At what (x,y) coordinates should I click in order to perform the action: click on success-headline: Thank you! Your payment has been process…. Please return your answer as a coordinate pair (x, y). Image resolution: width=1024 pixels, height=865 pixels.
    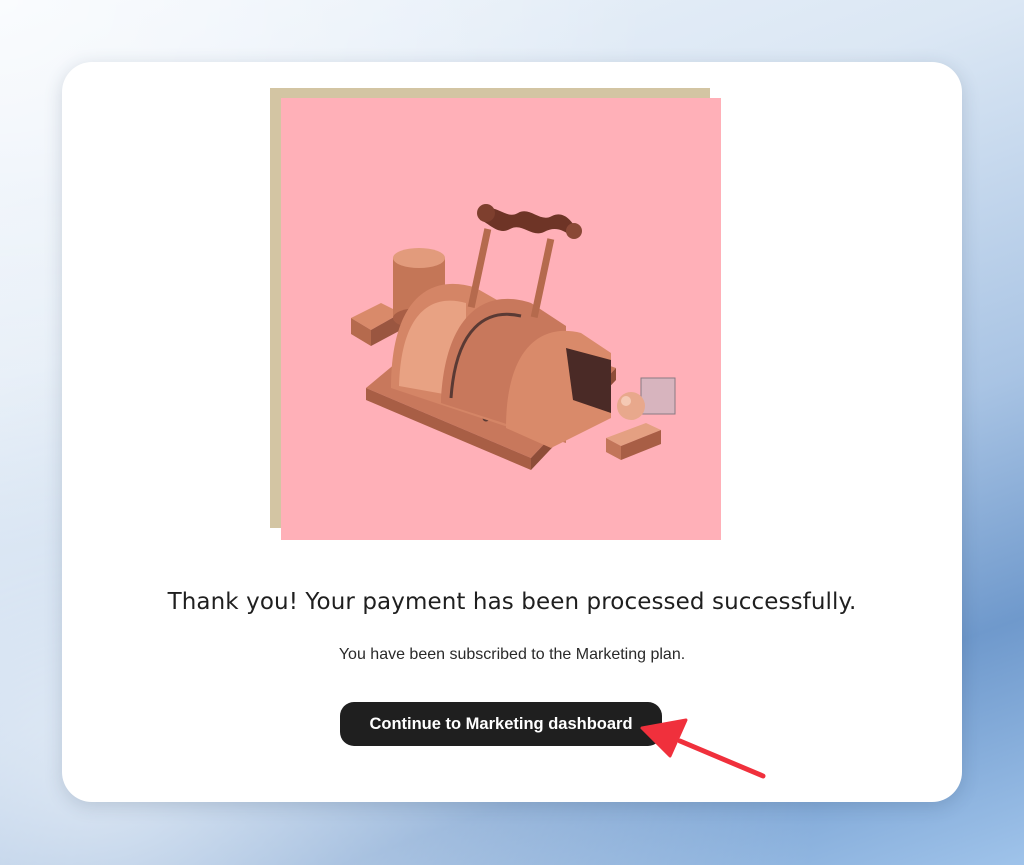
    Looking at the image, I should click on (512, 602).